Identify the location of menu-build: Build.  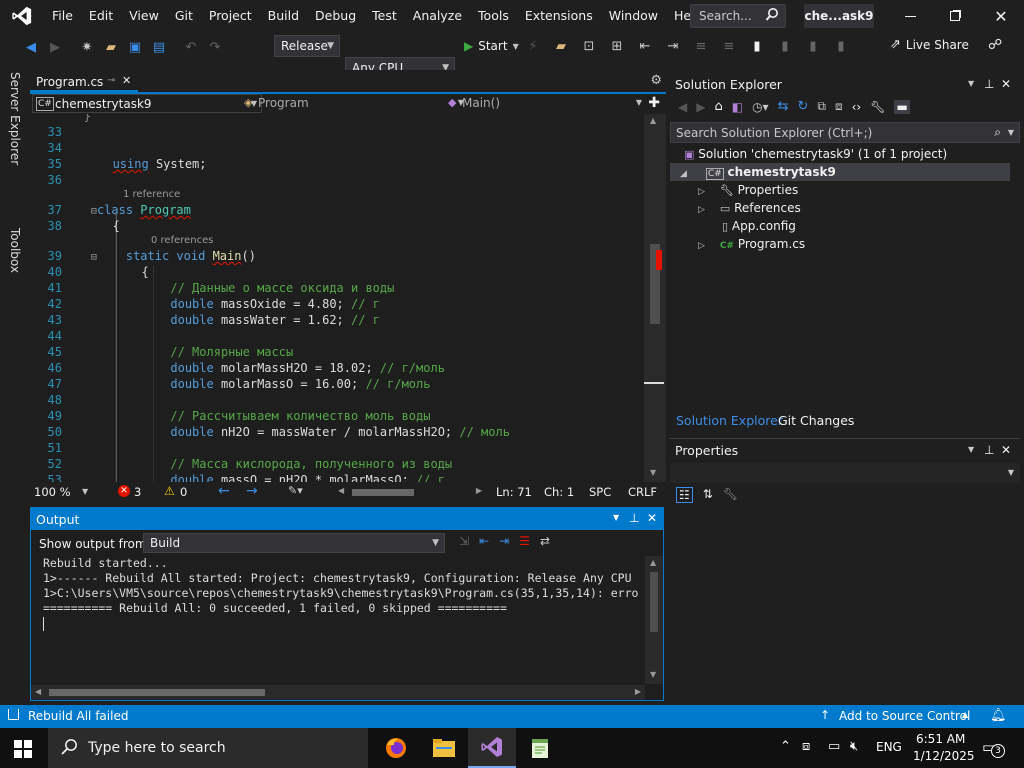
(283, 16).